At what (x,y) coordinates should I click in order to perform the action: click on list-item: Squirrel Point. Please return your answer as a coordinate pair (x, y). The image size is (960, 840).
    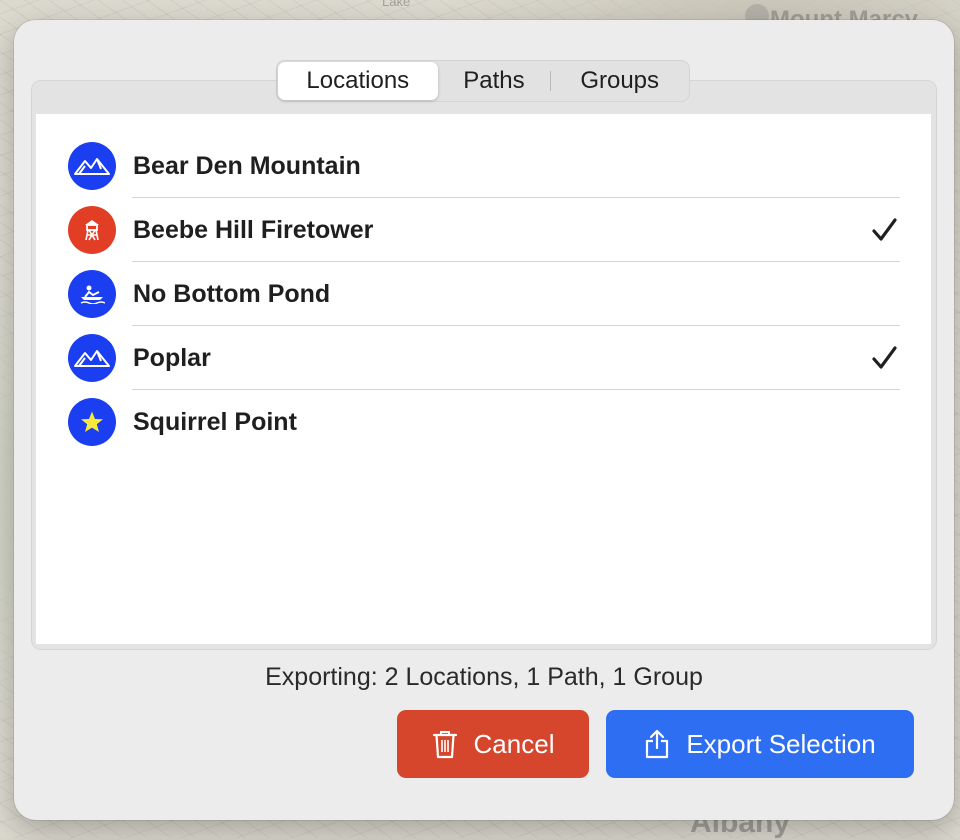
    Looking at the image, I should click on (484, 422).